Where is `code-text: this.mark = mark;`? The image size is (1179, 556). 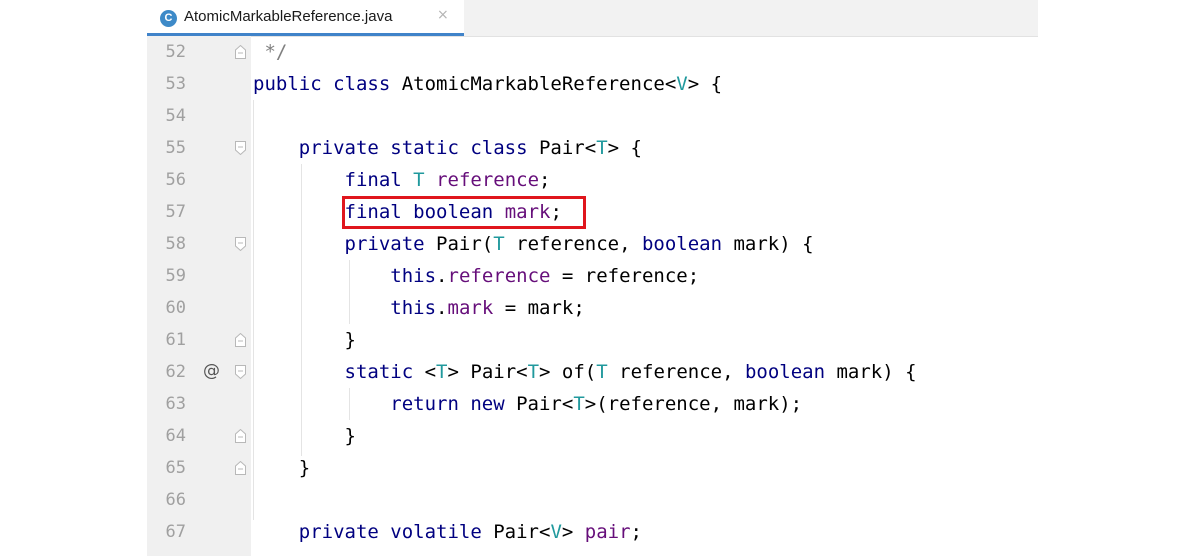 code-text: this.mark = mark; is located at coordinates (419, 308).